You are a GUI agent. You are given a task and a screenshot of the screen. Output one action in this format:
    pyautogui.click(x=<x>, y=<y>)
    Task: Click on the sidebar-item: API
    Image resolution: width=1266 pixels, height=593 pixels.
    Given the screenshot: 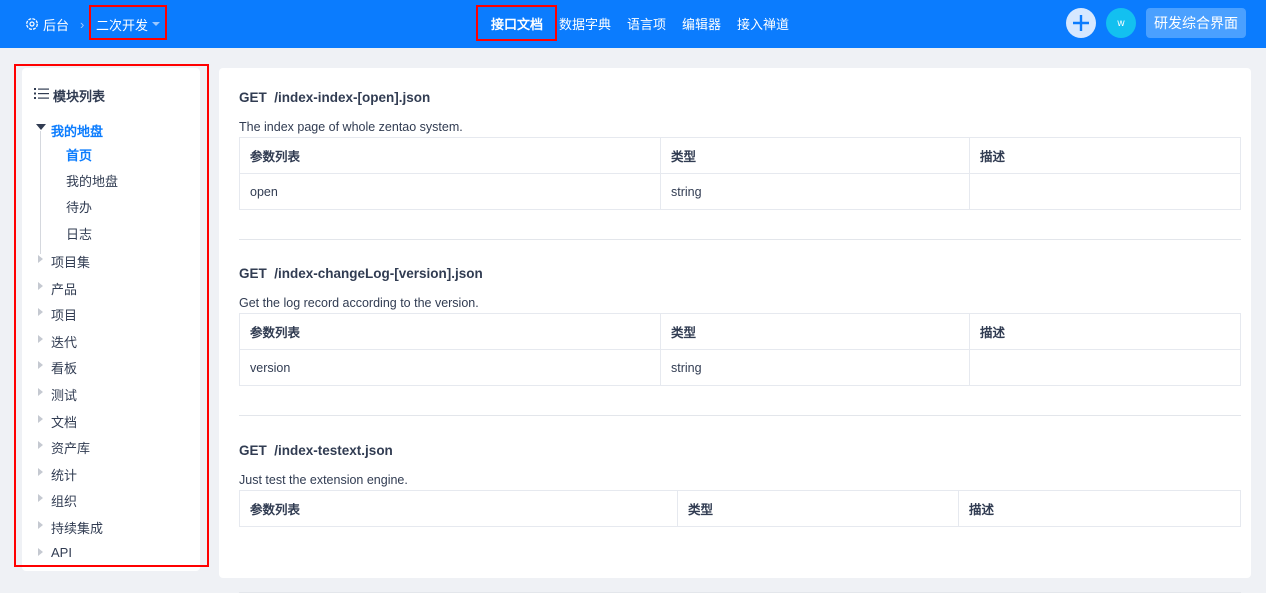 What is the action you would take?
    pyautogui.click(x=61, y=552)
    